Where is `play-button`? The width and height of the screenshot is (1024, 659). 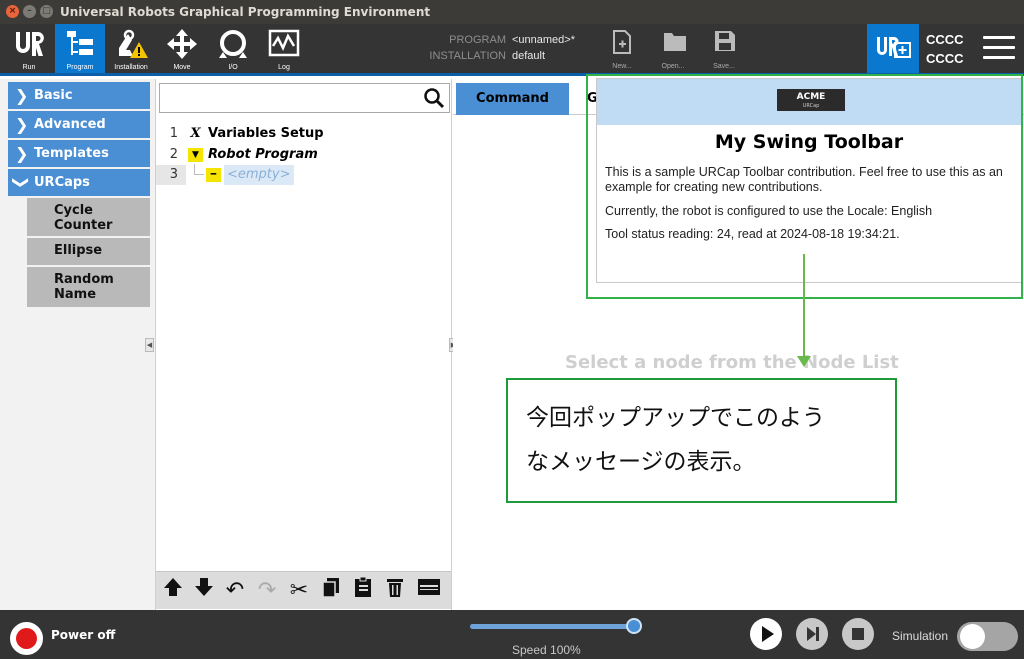 play-button is located at coordinates (766, 634).